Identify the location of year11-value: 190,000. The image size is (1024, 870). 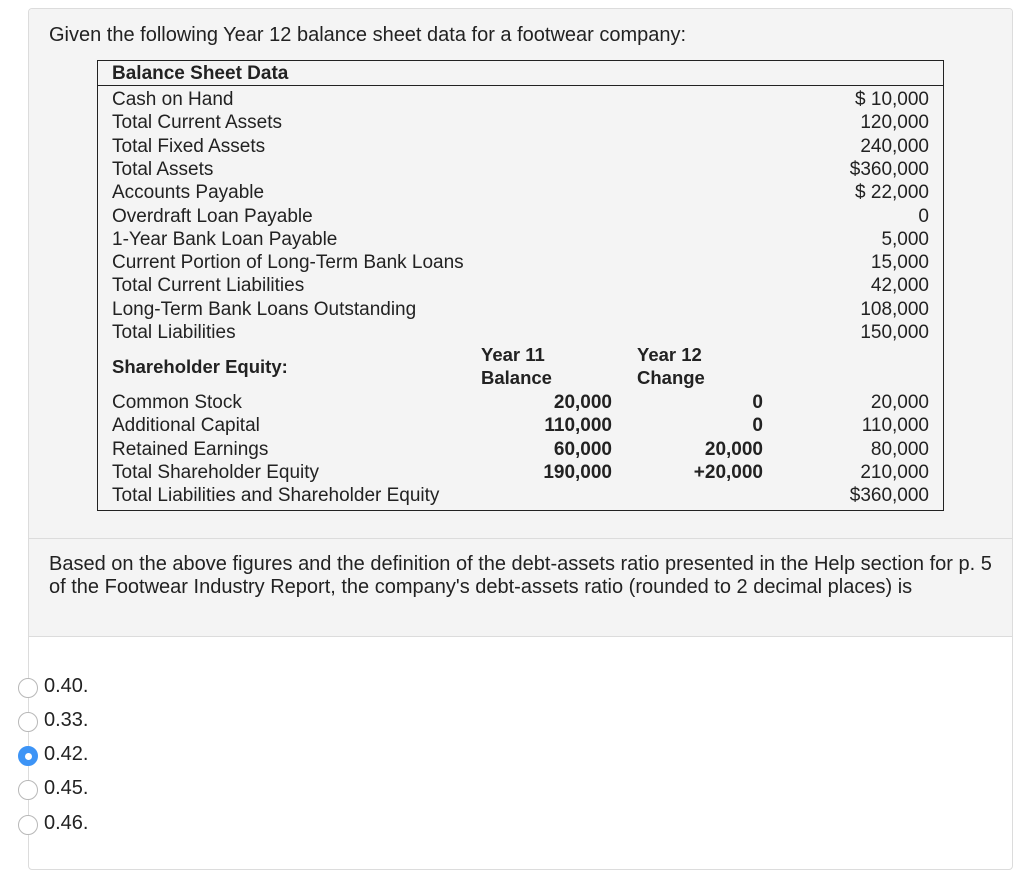
(577, 472).